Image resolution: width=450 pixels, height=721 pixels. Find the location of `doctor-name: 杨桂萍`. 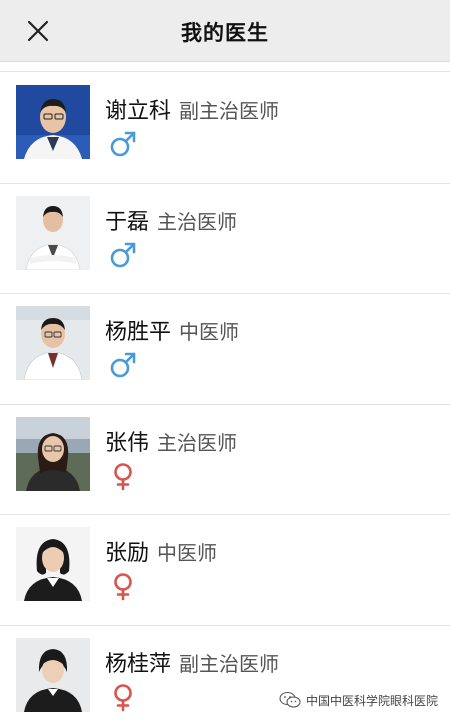

doctor-name: 杨桂萍 is located at coordinates (138, 664).